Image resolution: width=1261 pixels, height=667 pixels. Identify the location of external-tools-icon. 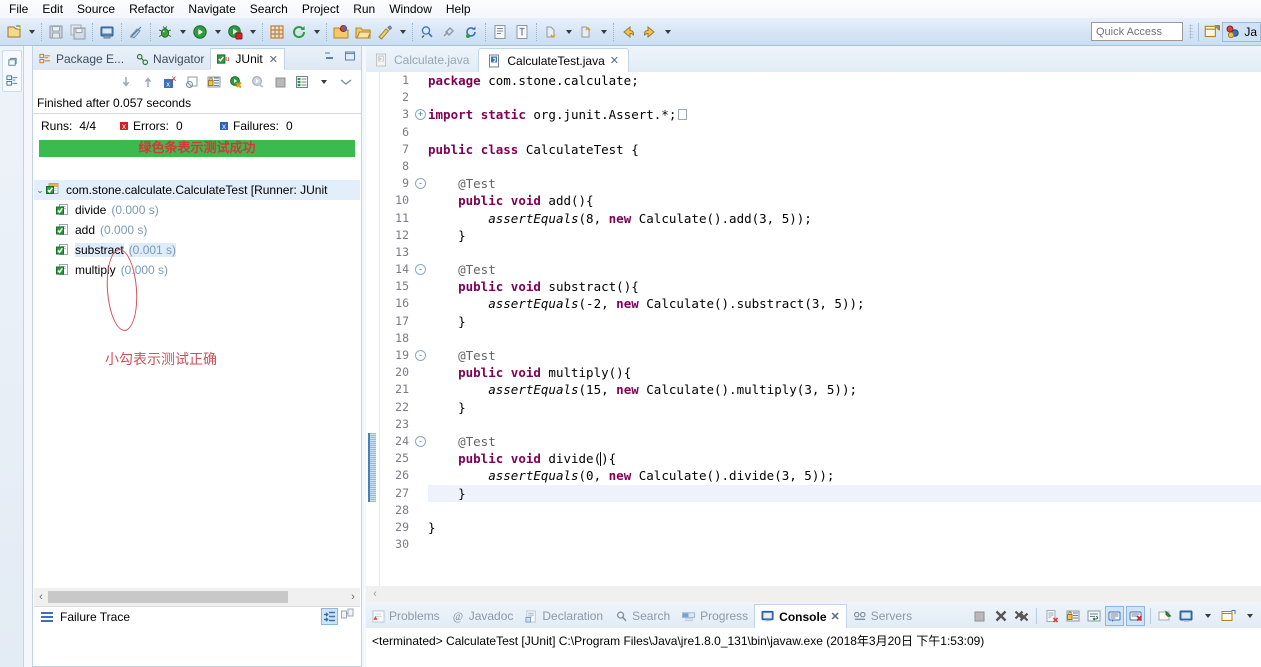
(299, 32).